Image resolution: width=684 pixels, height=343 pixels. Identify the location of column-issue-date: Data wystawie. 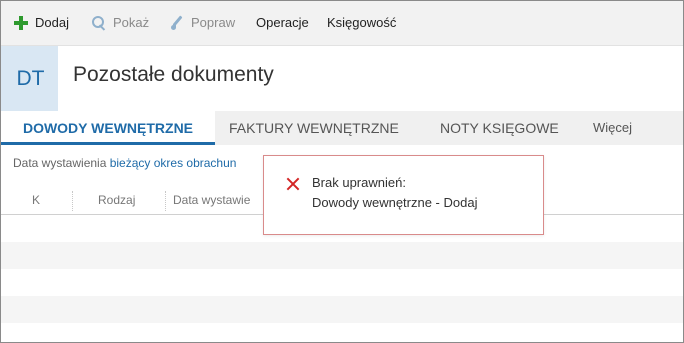
(211, 200).